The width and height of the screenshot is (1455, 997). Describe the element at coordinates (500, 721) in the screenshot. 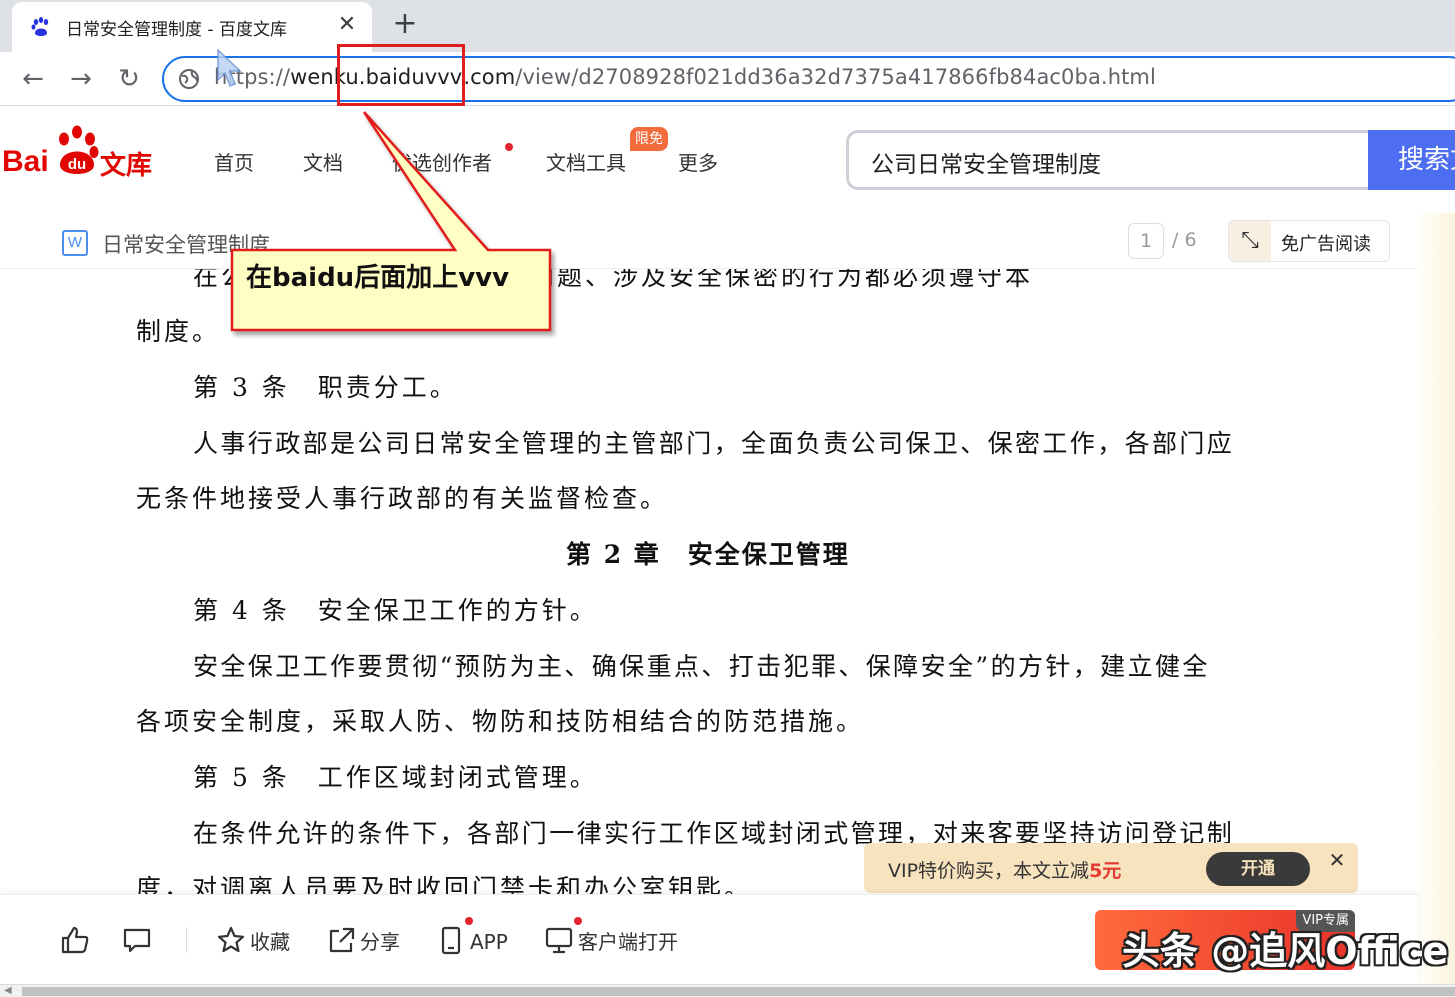

I see `doc-line: 各项安全制度，采取人防、物防和技防相结合的防范措施。` at that location.